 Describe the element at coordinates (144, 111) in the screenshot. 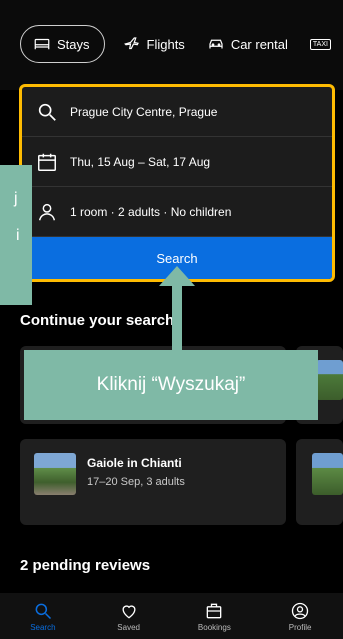

I see `destination-value: Prague City Centre, Prague` at that location.